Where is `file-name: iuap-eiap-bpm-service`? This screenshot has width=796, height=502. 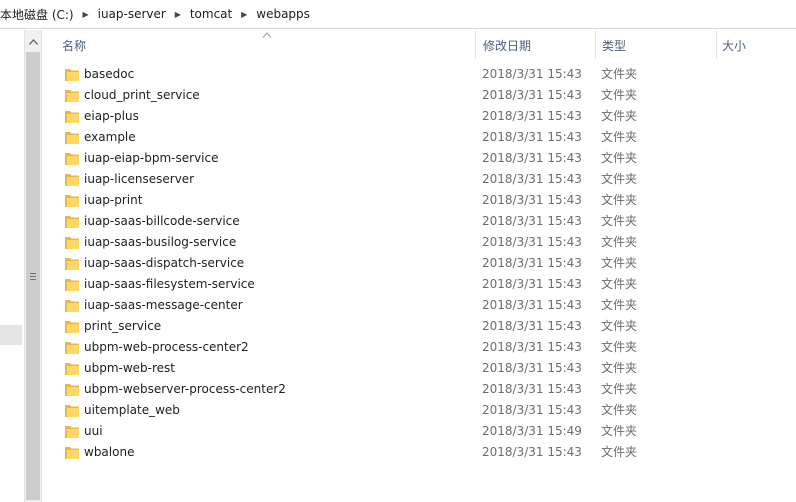 file-name: iuap-eiap-bpm-service is located at coordinates (151, 158).